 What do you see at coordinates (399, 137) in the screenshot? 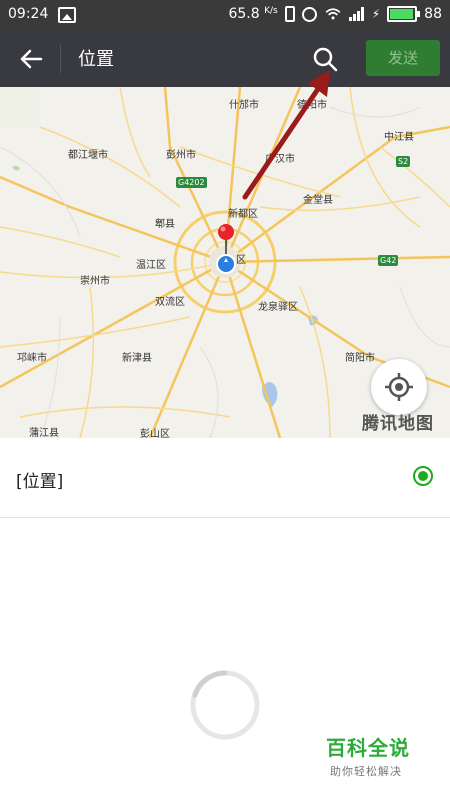
I see `map-label-zhongjiang: 中江县` at bounding box center [399, 137].